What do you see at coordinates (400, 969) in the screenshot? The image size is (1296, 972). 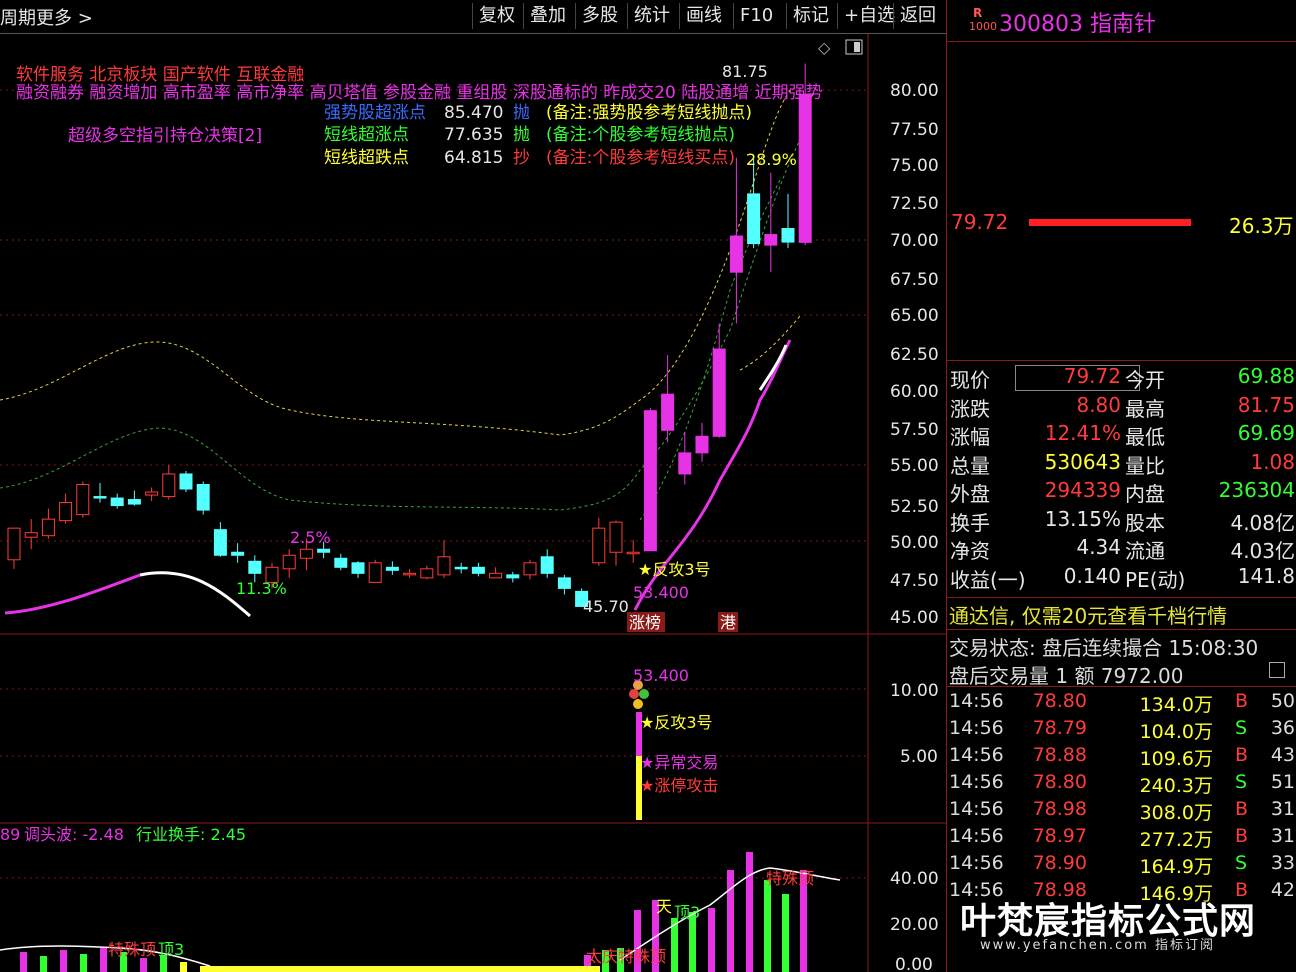 I see `bottom-yellow-strip` at bounding box center [400, 969].